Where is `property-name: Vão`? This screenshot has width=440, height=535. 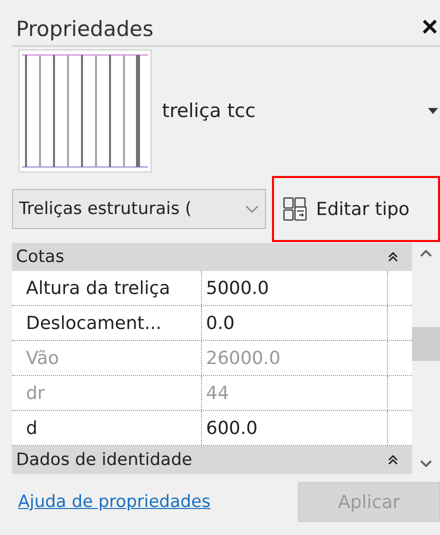
property-name: Vão is located at coordinates (107, 358).